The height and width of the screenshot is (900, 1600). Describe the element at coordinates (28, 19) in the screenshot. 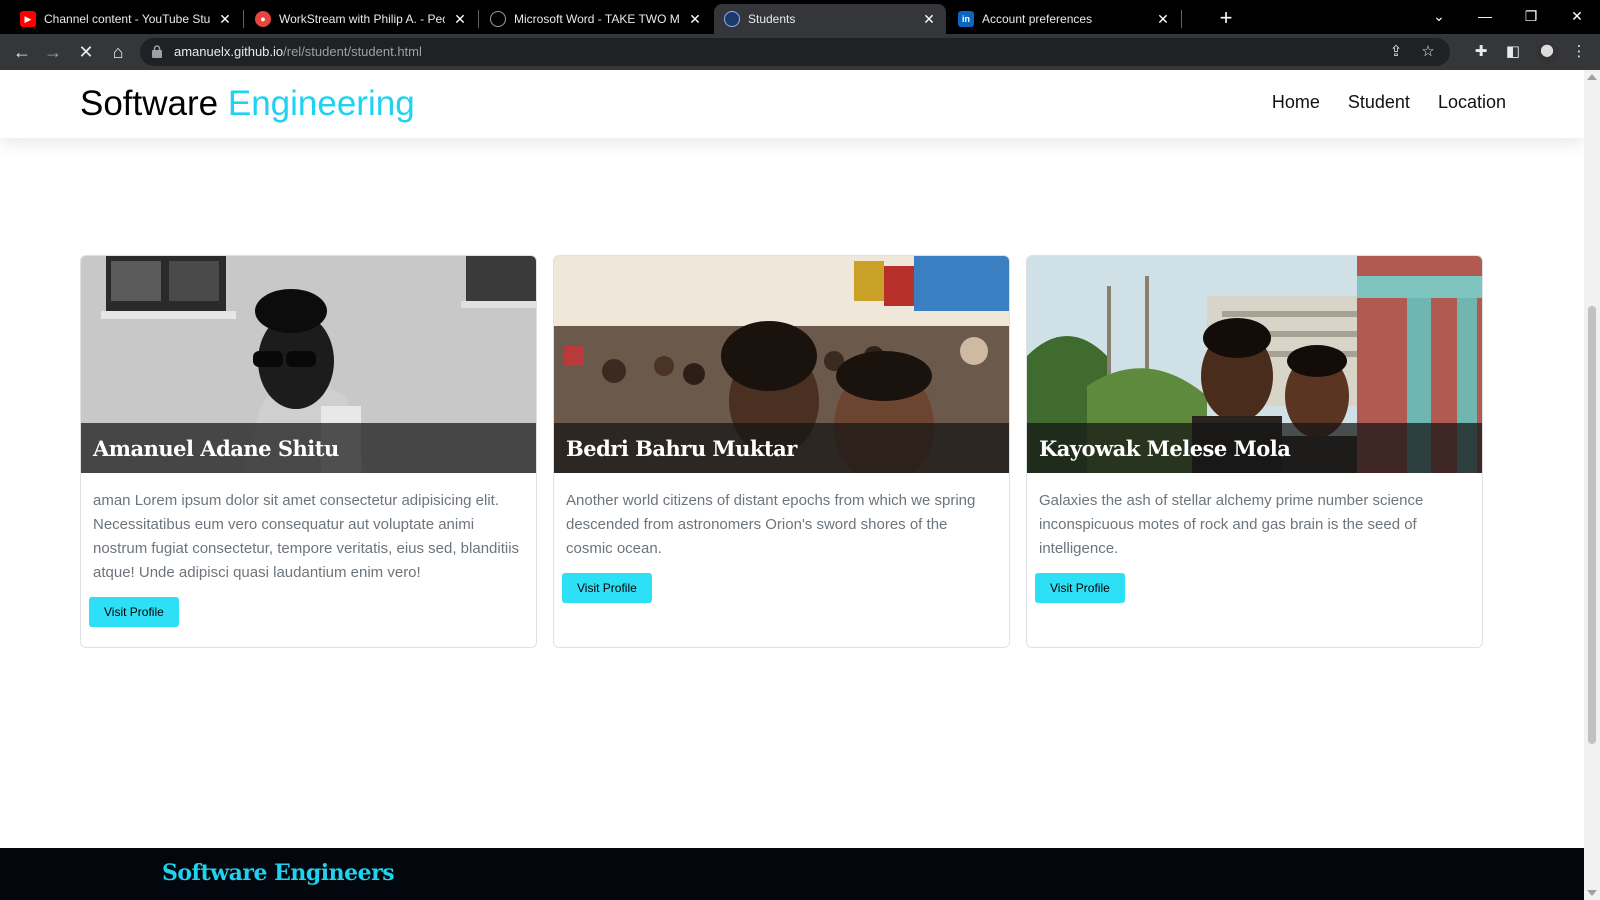

I see `youtube-icon: ▶` at that location.